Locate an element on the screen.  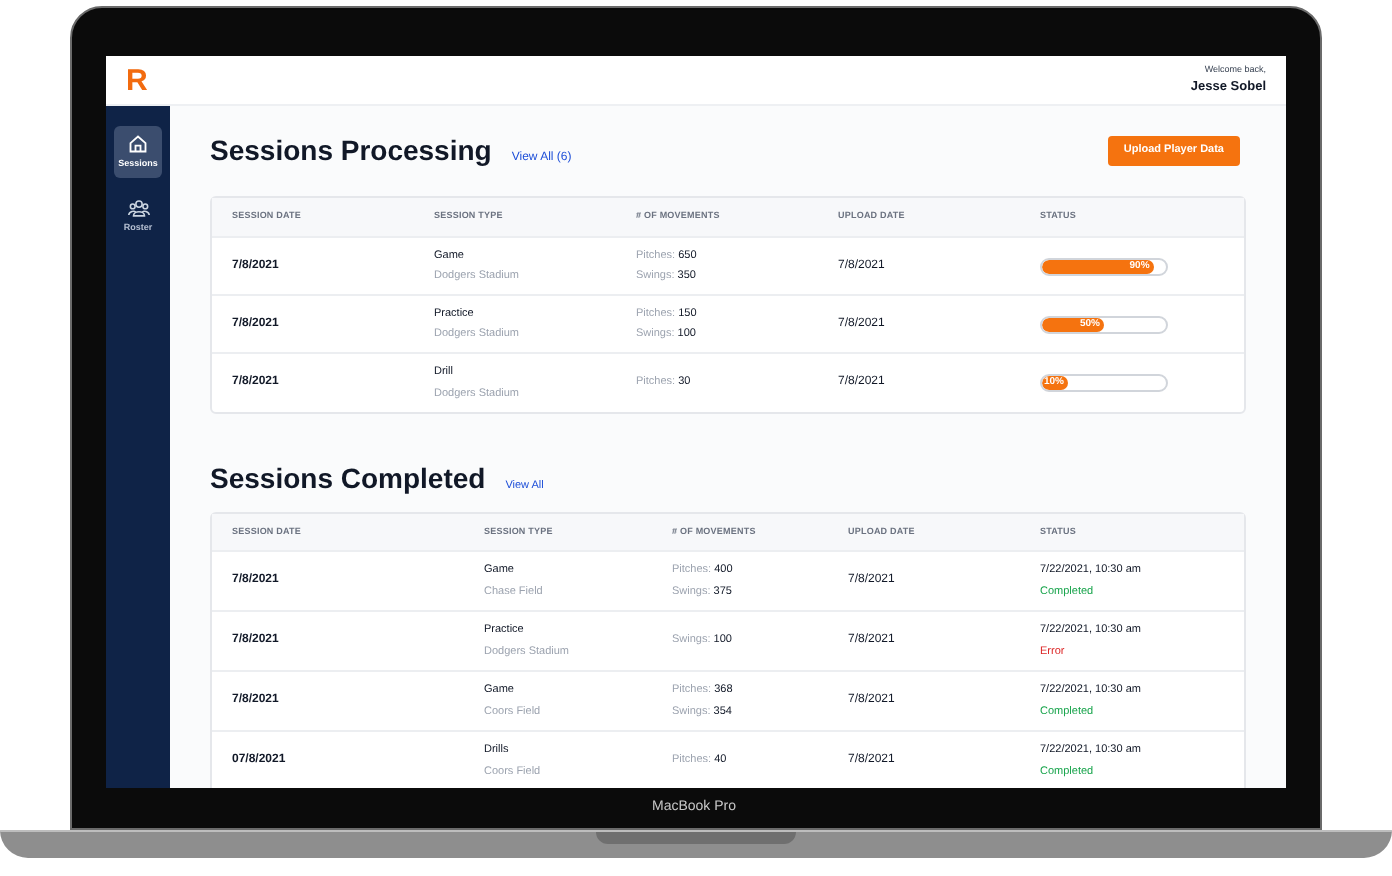
home-icon is located at coordinates (138, 143).